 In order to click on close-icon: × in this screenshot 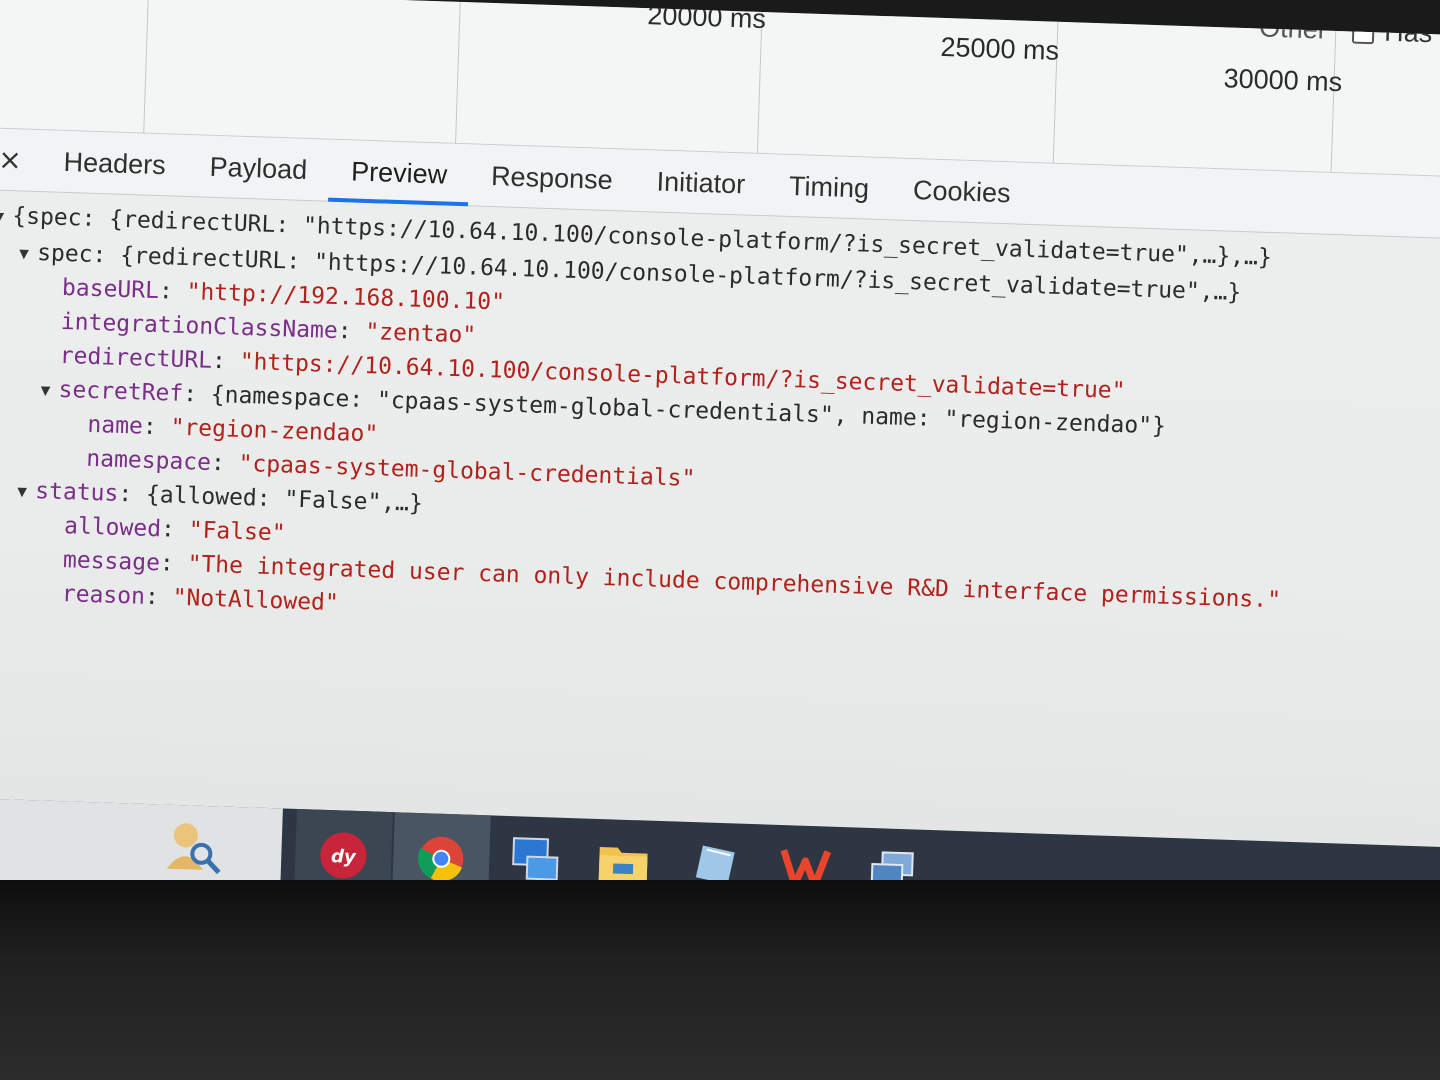, I will do `click(21, 159)`.